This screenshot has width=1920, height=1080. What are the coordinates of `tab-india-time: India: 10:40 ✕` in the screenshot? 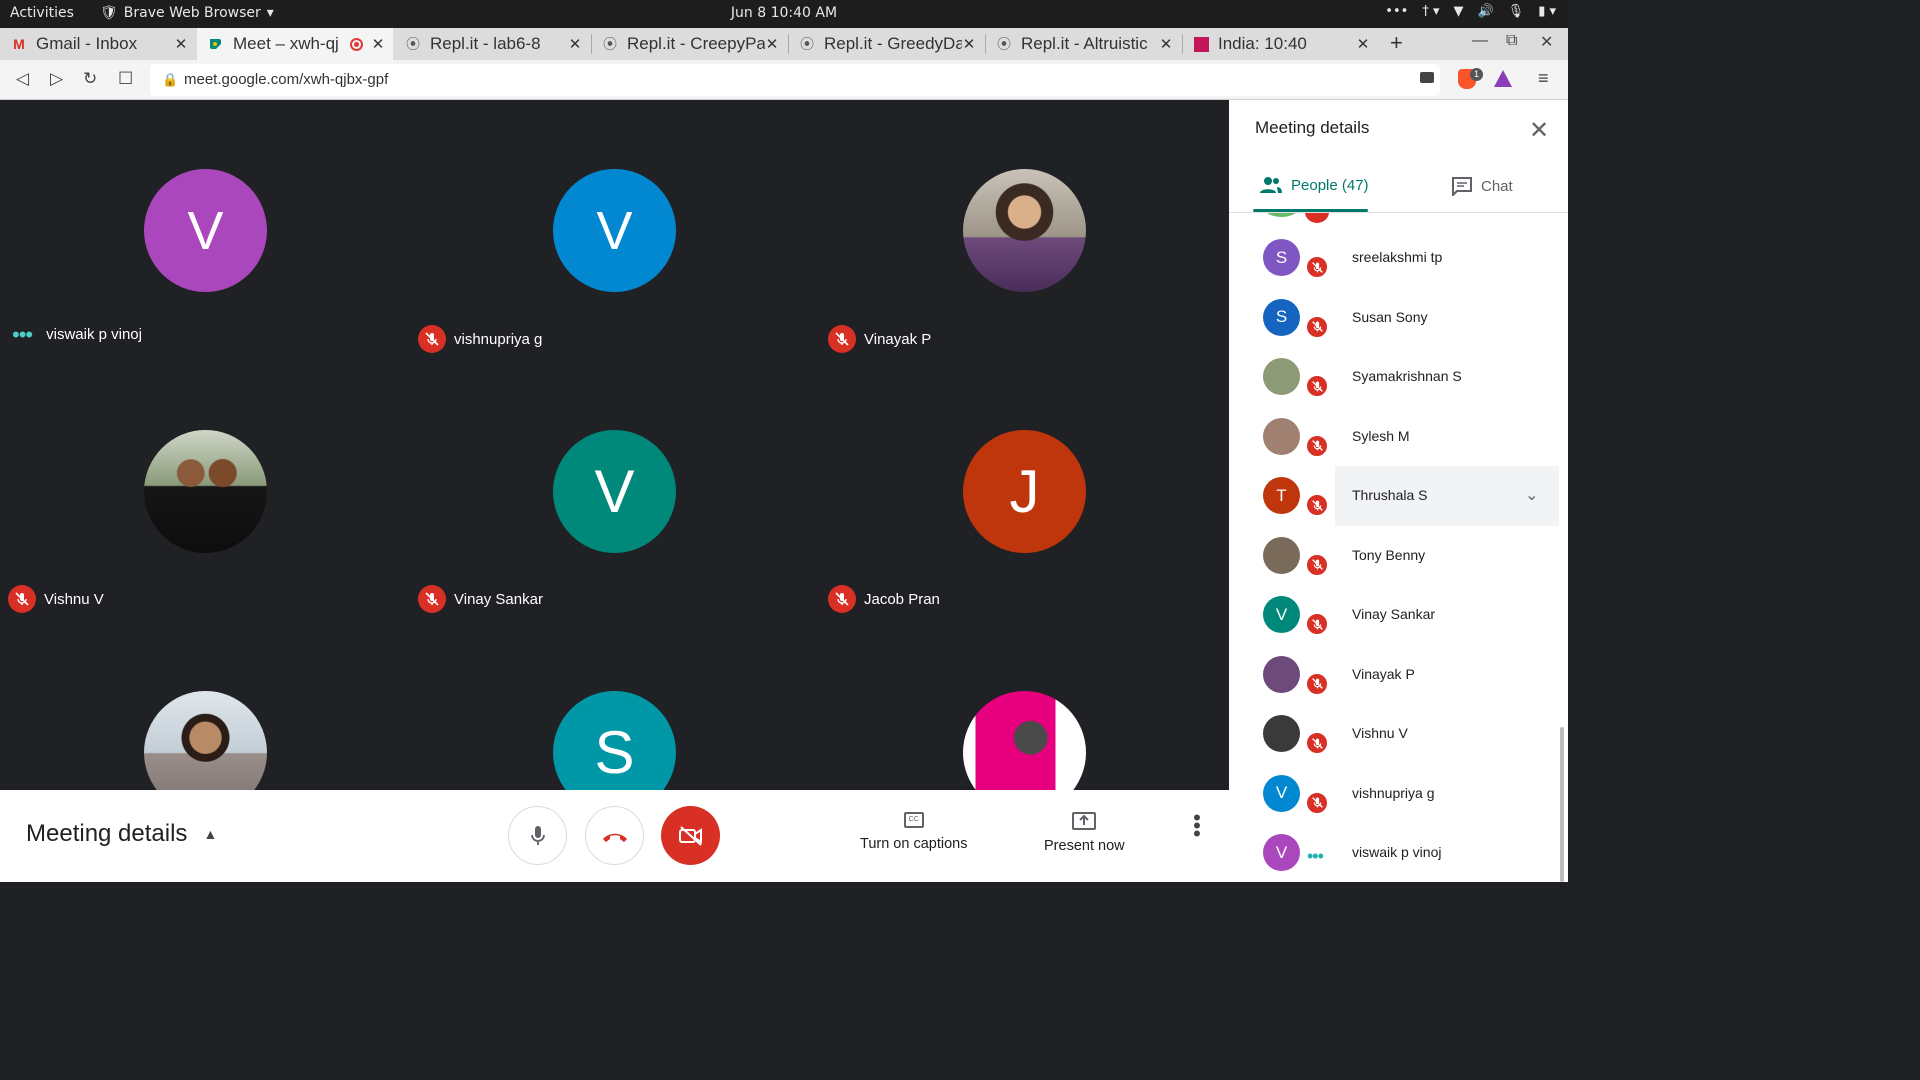 It's located at (1280, 44).